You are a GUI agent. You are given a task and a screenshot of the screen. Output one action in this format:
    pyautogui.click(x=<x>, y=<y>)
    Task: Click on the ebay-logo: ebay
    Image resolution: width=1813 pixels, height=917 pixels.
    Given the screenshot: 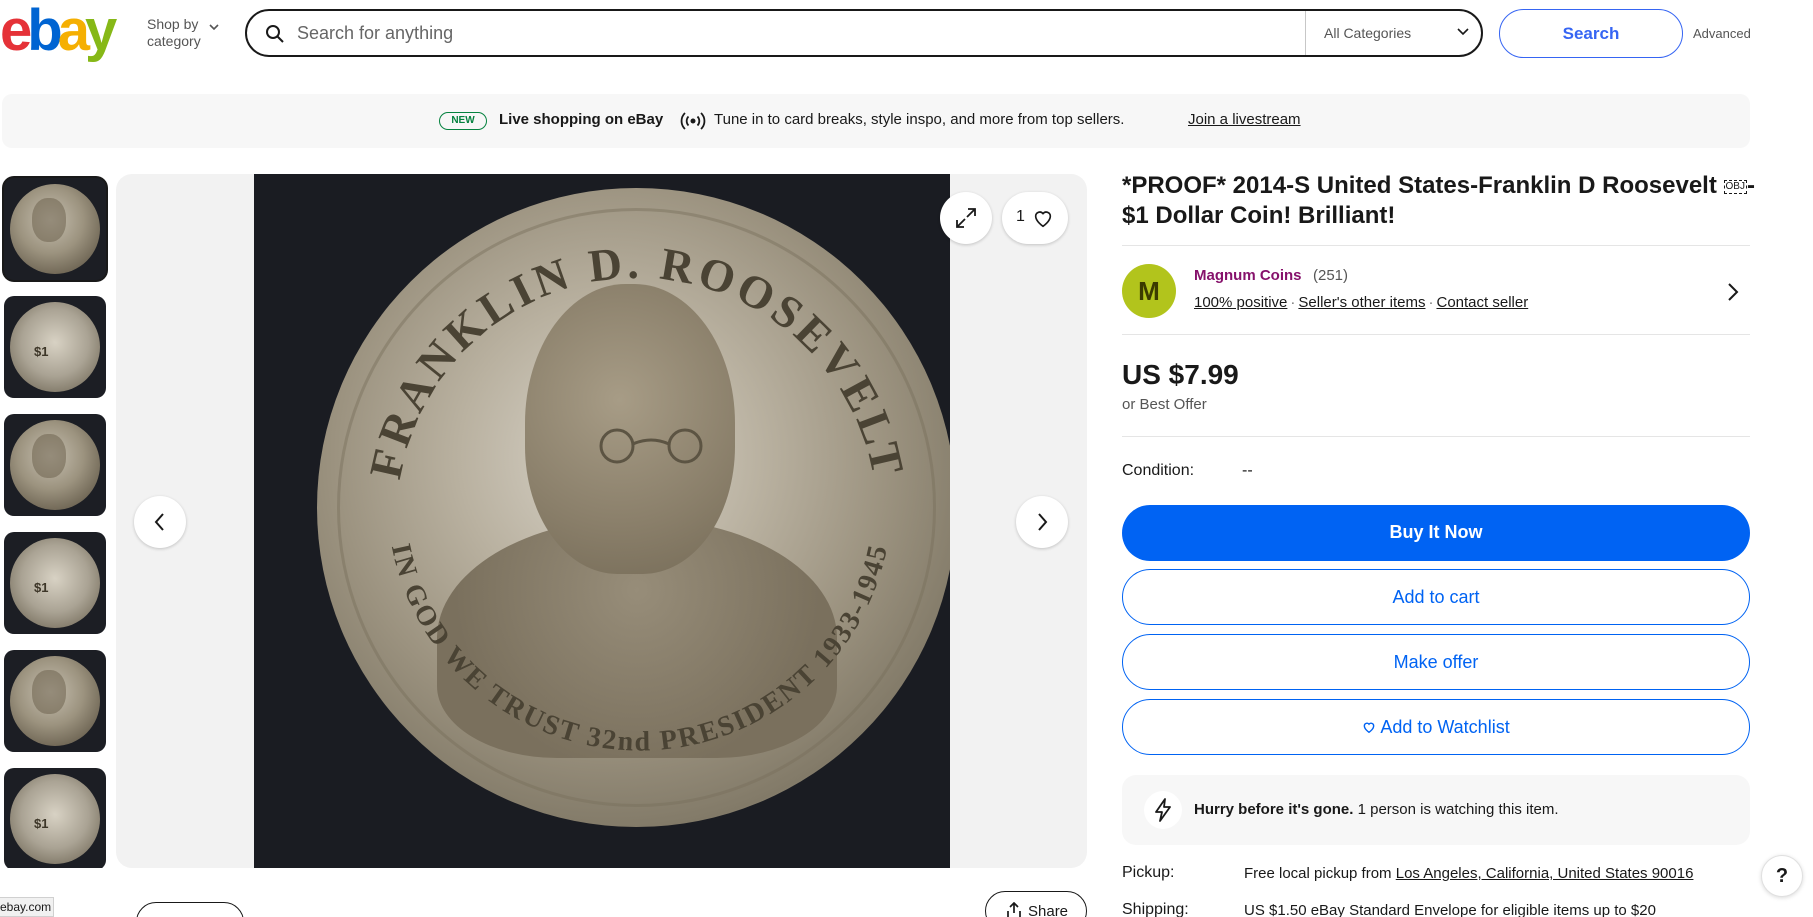 What is the action you would take?
    pyautogui.click(x=58, y=31)
    